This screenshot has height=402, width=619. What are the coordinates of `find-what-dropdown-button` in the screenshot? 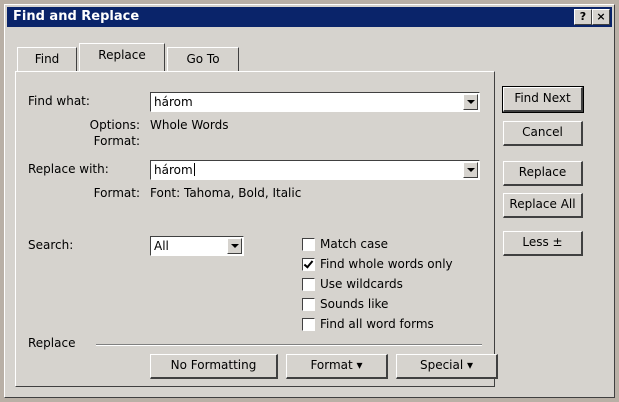 It's located at (470, 102).